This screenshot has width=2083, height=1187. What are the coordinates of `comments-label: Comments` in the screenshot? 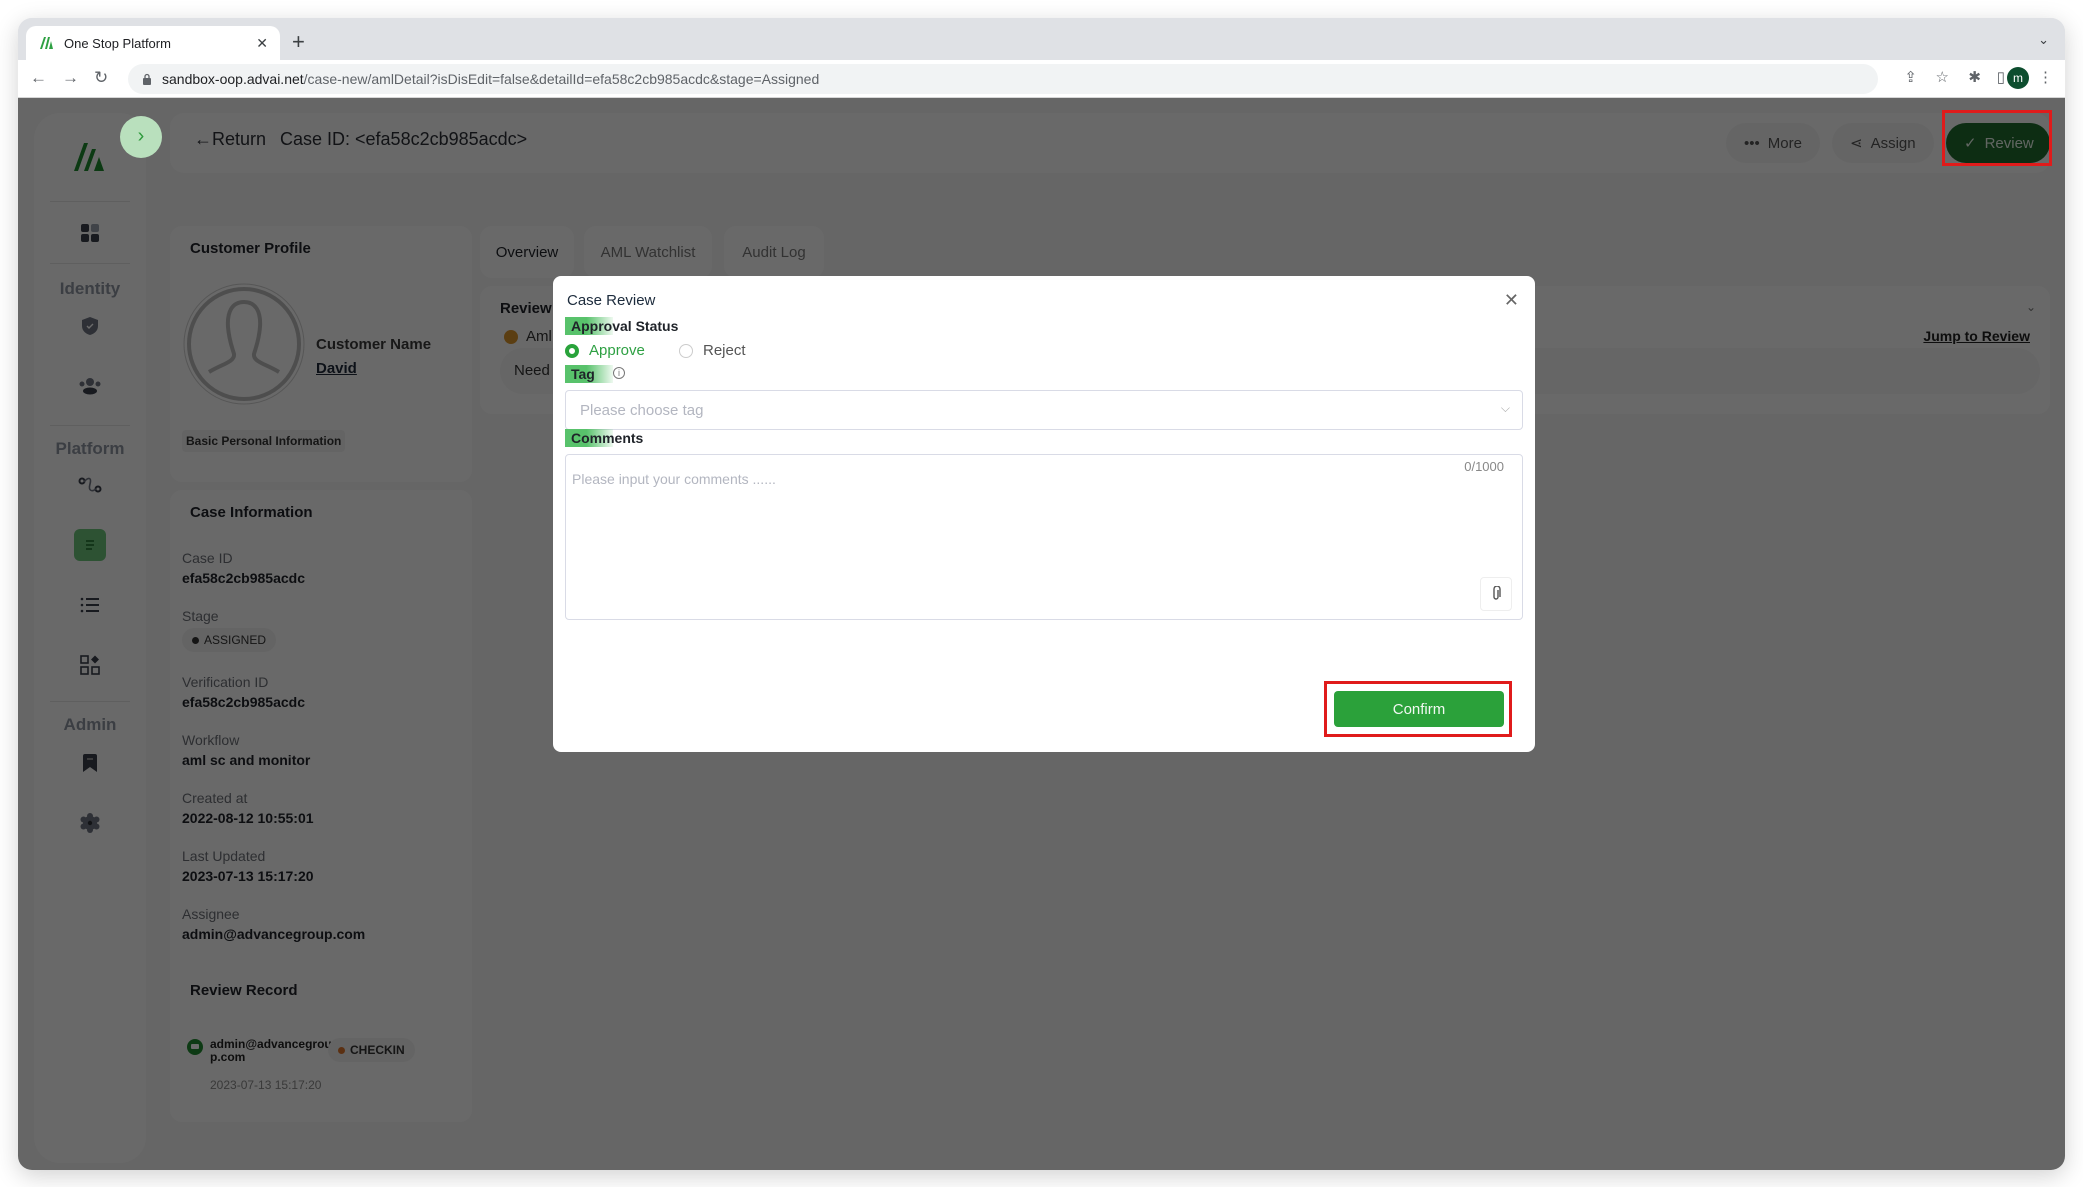 It's located at (604, 438).